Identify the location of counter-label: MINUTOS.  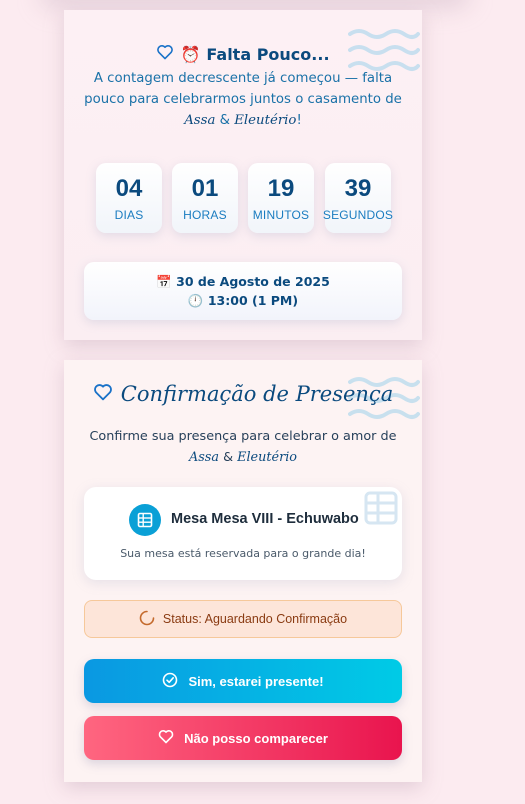
(281, 215).